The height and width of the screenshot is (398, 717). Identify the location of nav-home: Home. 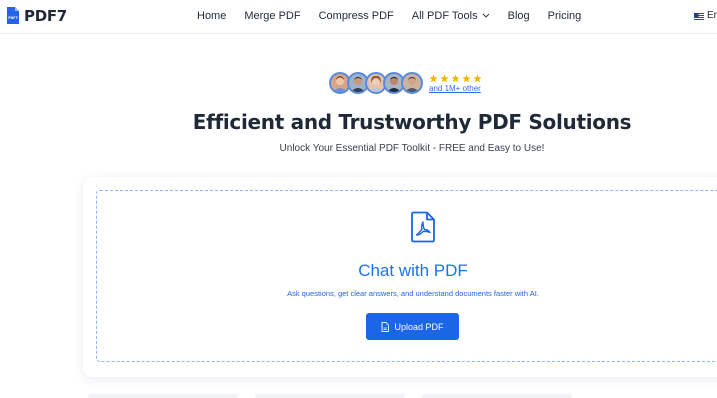
(211, 16).